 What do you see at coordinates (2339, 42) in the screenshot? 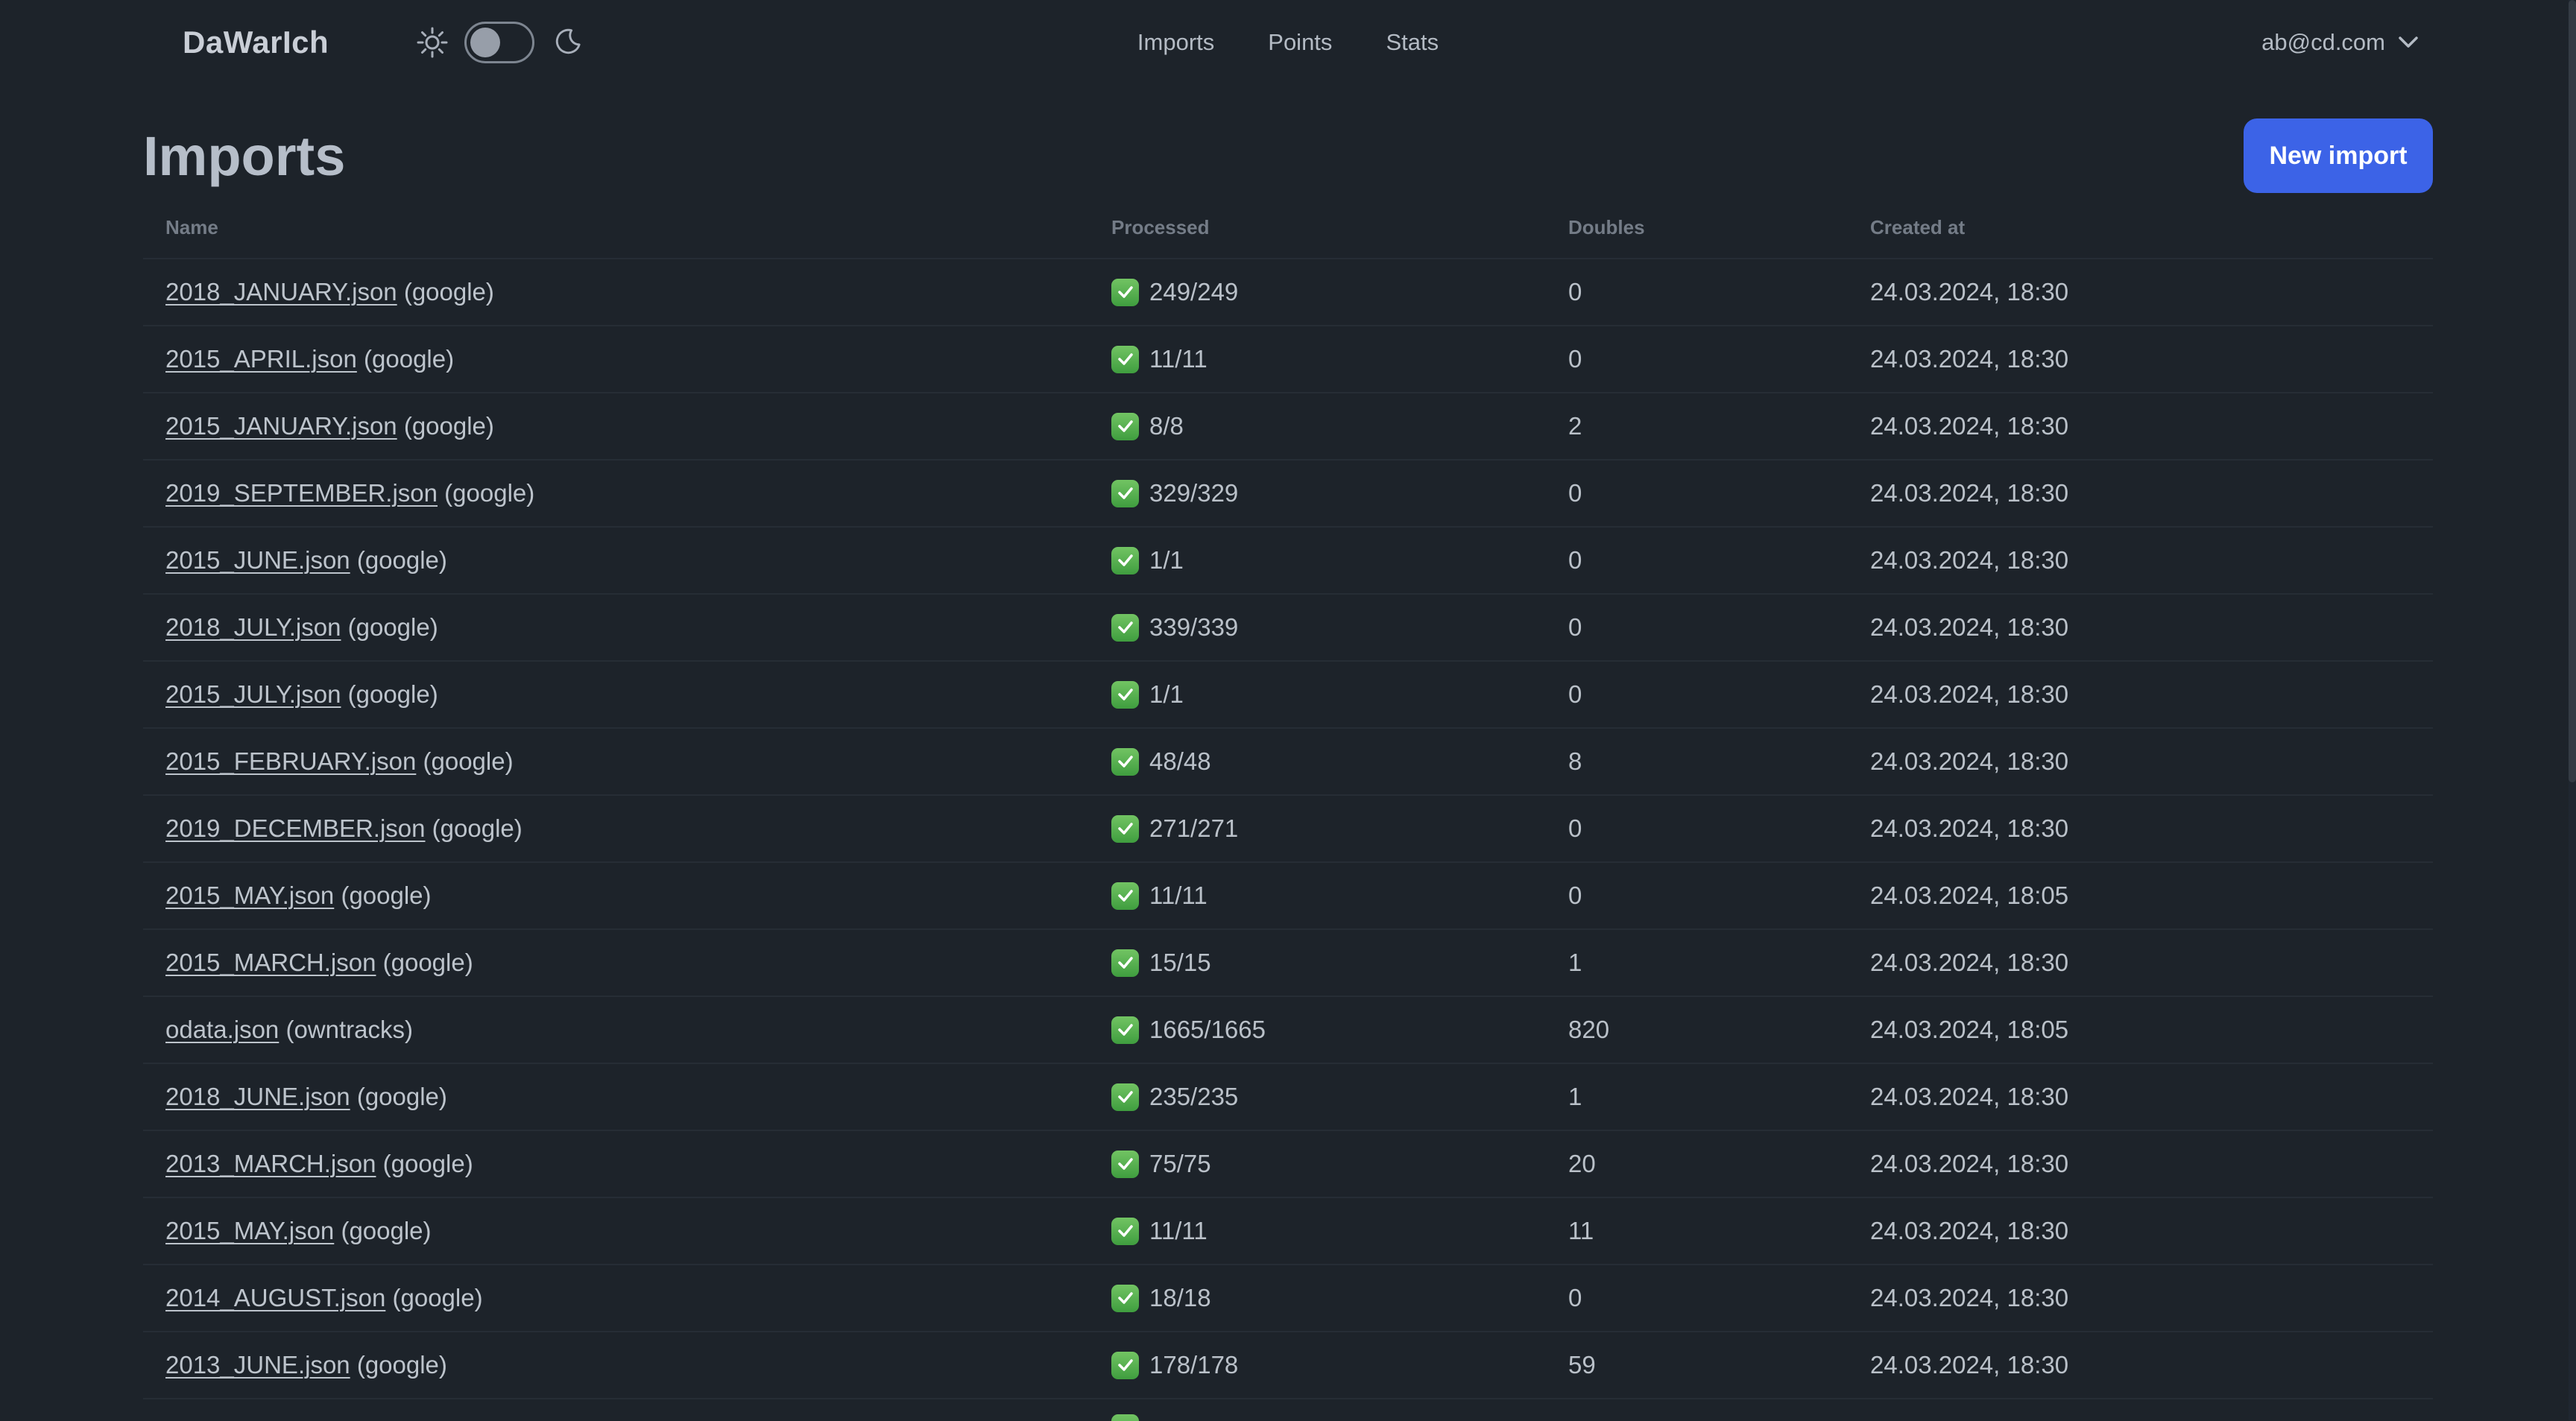
I see `user-menu: ab@cd.com` at bounding box center [2339, 42].